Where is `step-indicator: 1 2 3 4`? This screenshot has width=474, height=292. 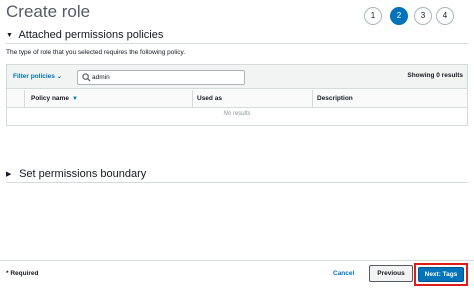
step-indicator: 1 2 3 4 is located at coordinates (419, 17).